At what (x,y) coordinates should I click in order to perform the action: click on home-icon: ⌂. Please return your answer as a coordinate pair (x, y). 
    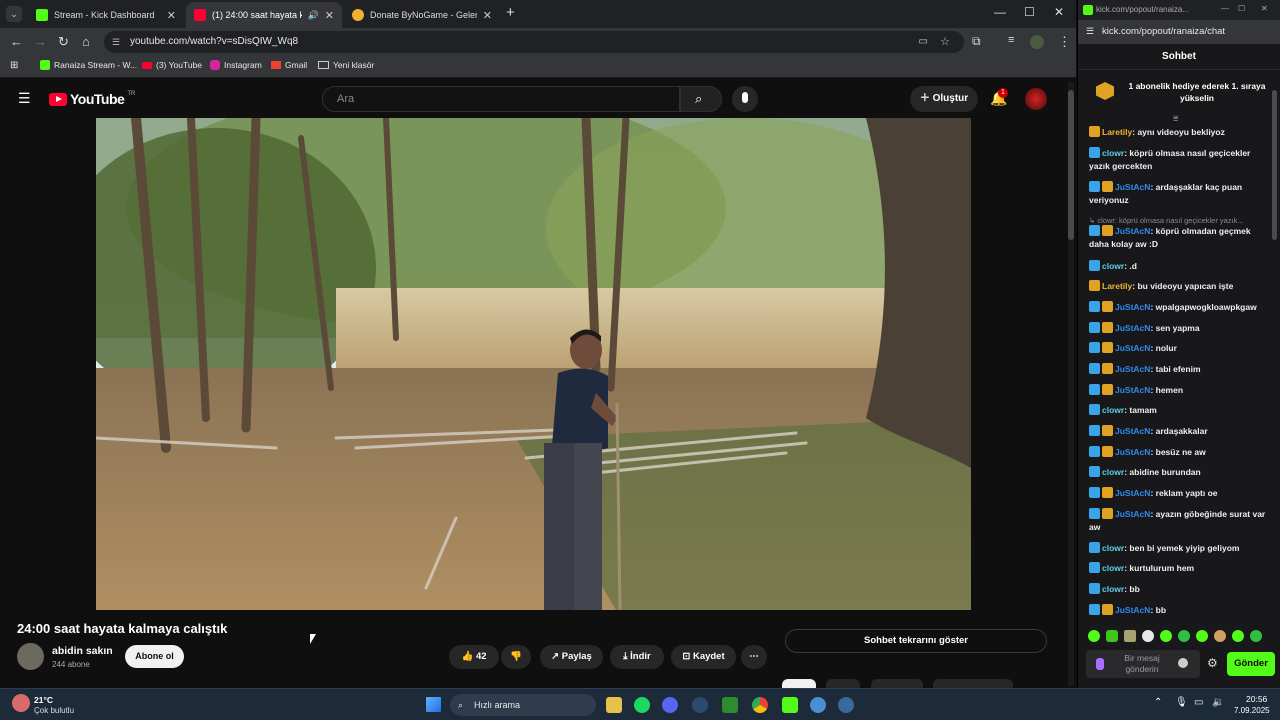
    Looking at the image, I should click on (86, 41).